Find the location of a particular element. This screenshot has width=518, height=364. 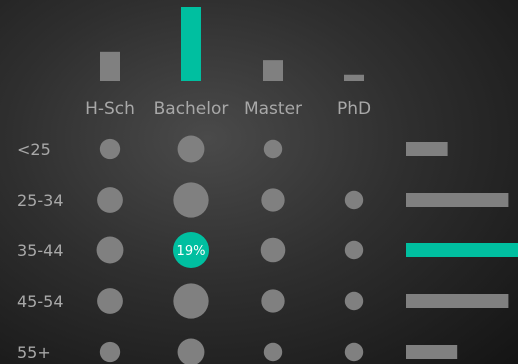

column-label-h-sch: H-Sch is located at coordinates (110, 109).